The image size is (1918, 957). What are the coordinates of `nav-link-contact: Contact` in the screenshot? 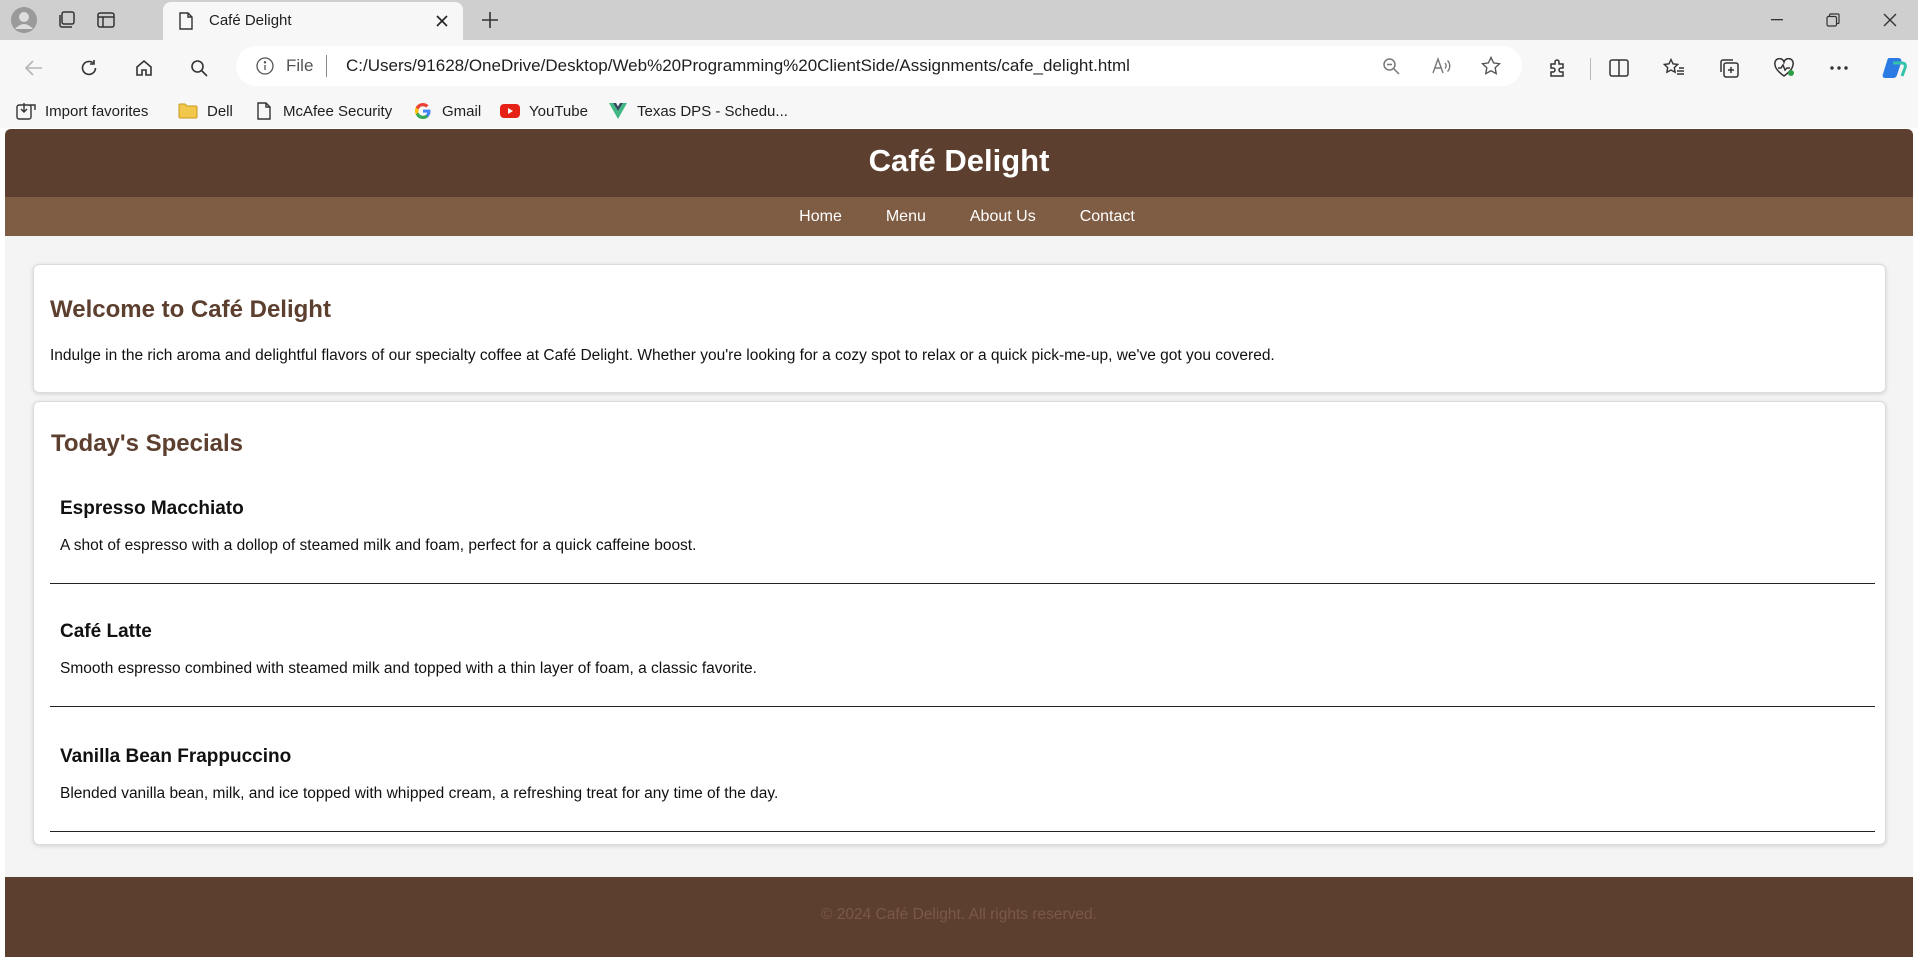 It's located at (1107, 217).